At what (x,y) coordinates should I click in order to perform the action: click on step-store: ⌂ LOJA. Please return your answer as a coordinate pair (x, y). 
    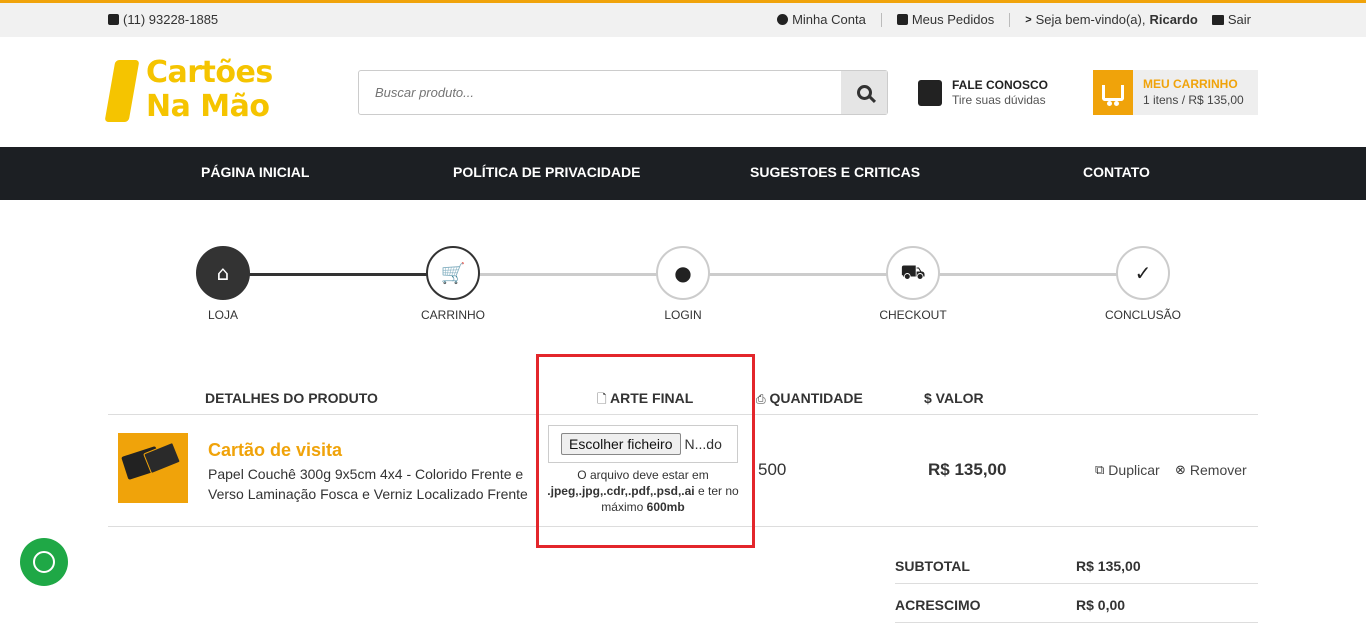
    Looking at the image, I should click on (223, 284).